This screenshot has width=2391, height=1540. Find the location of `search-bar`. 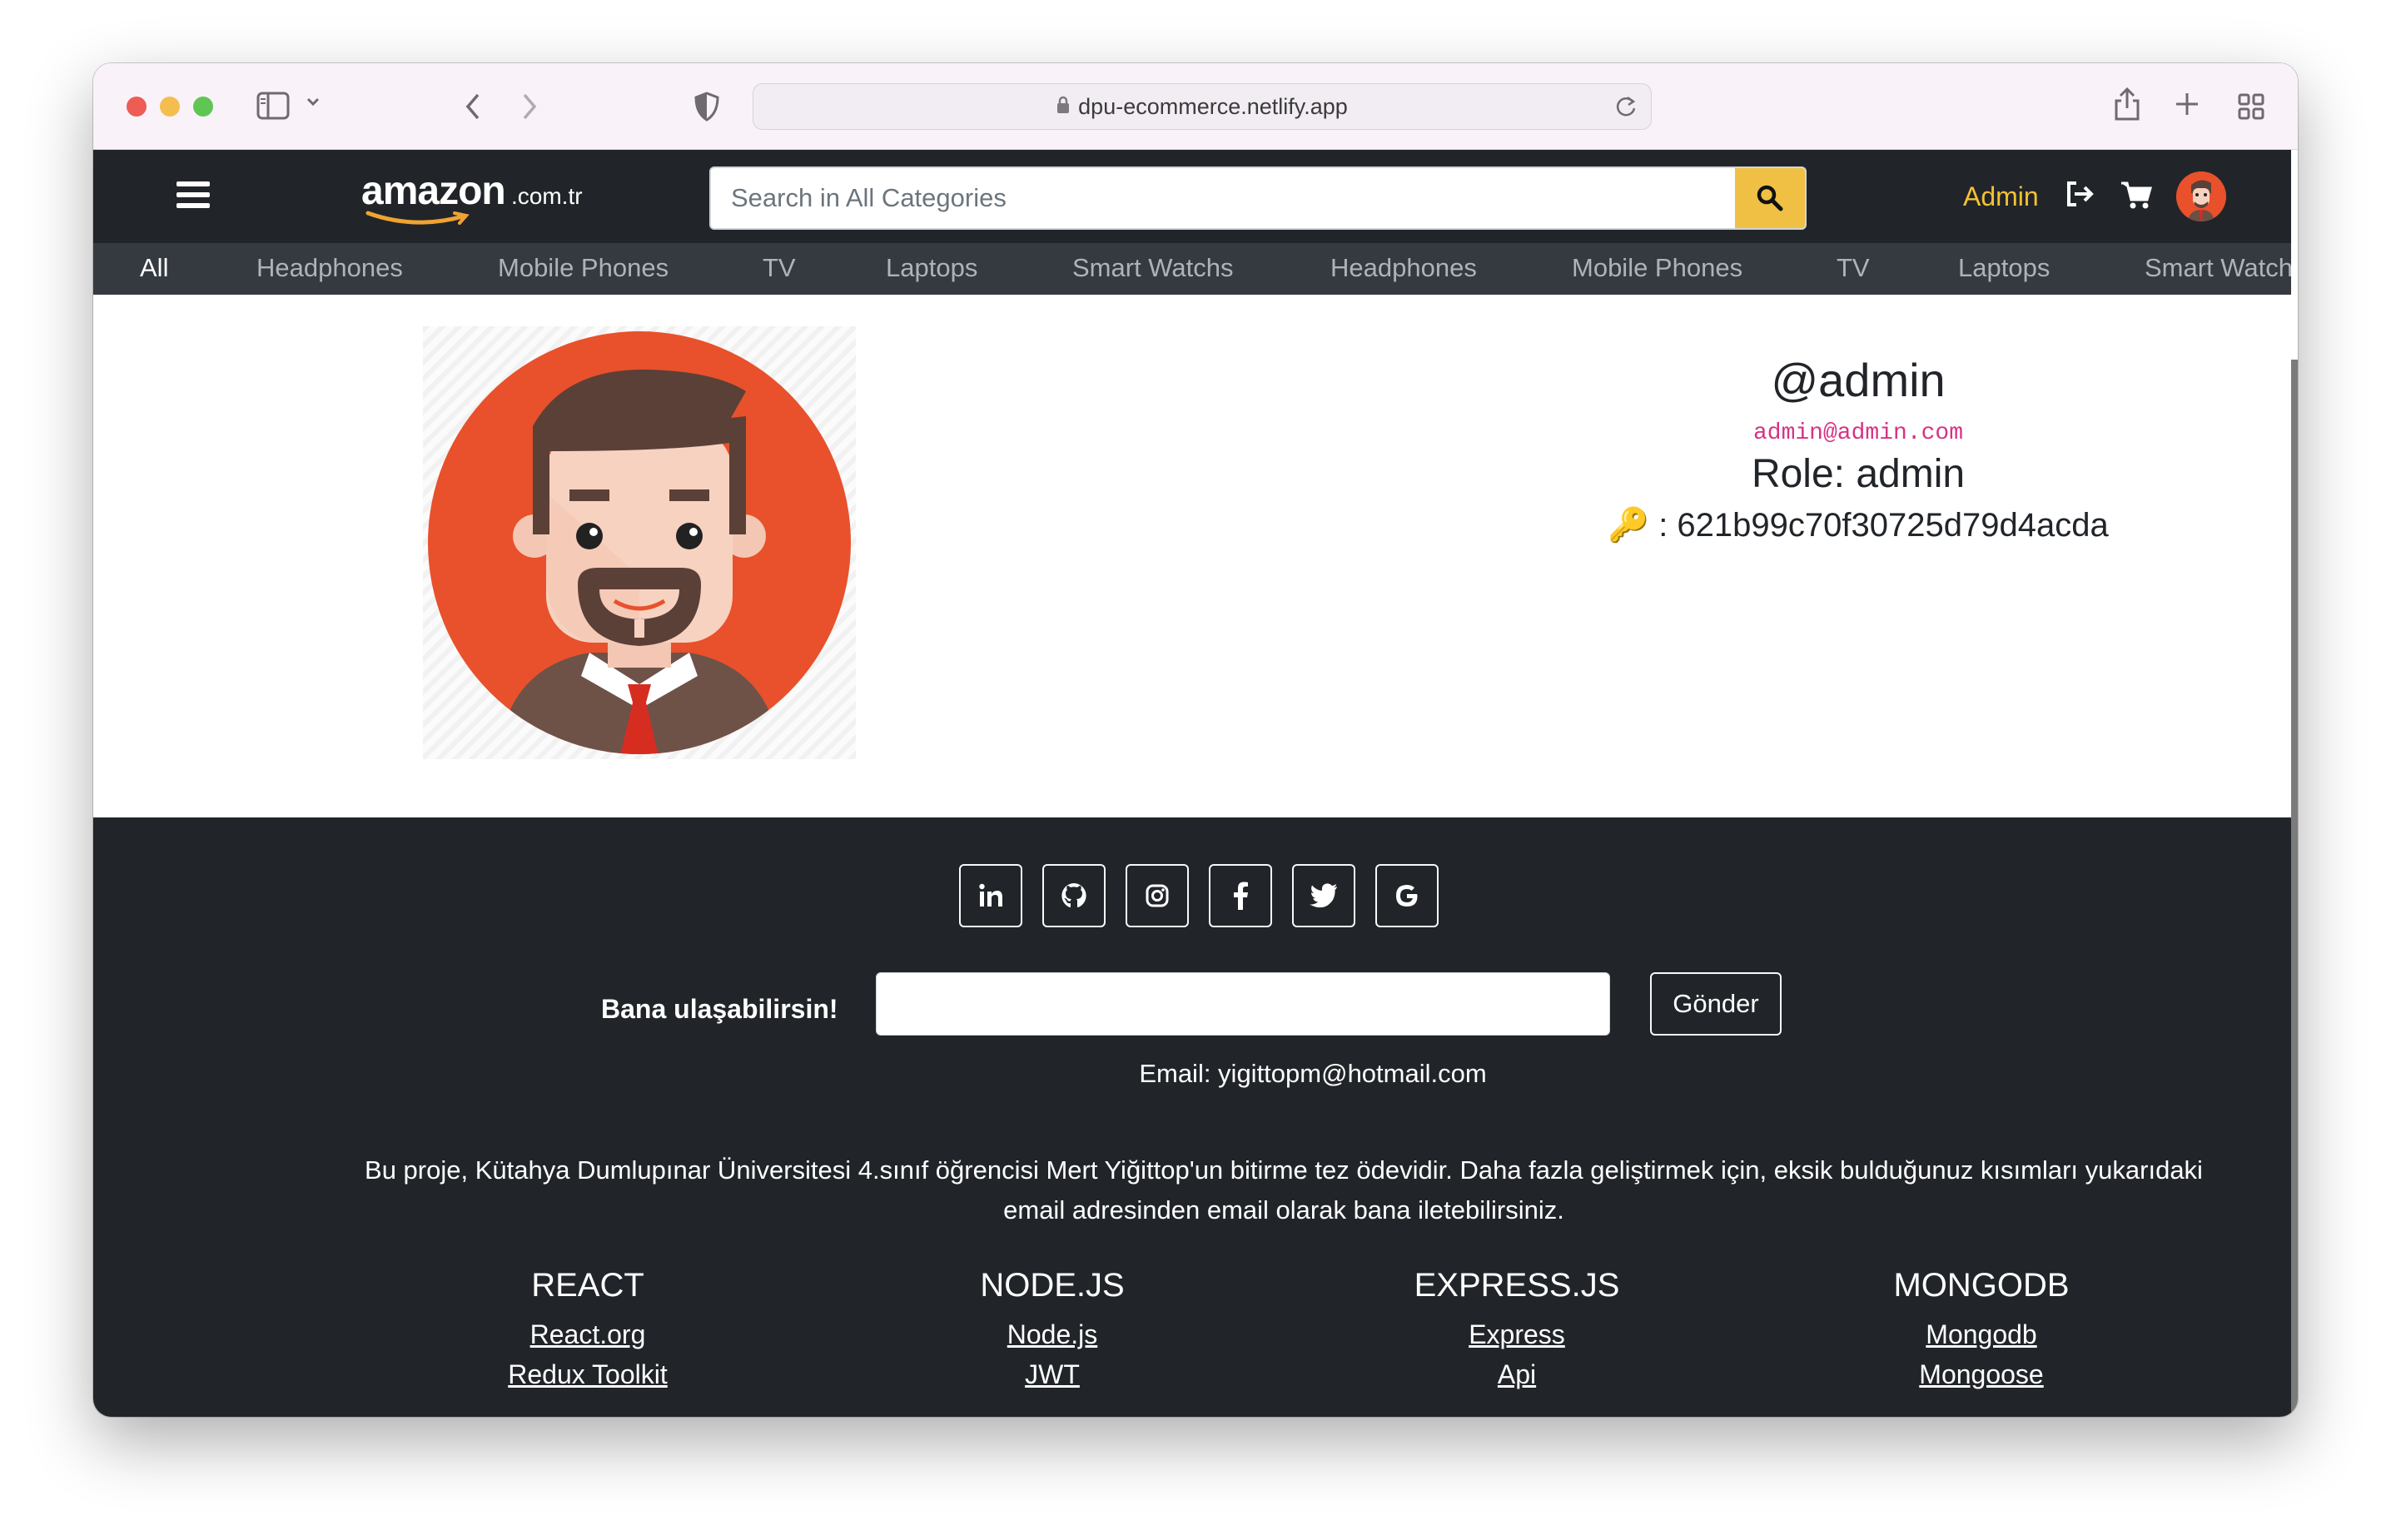

search-bar is located at coordinates (1258, 198).